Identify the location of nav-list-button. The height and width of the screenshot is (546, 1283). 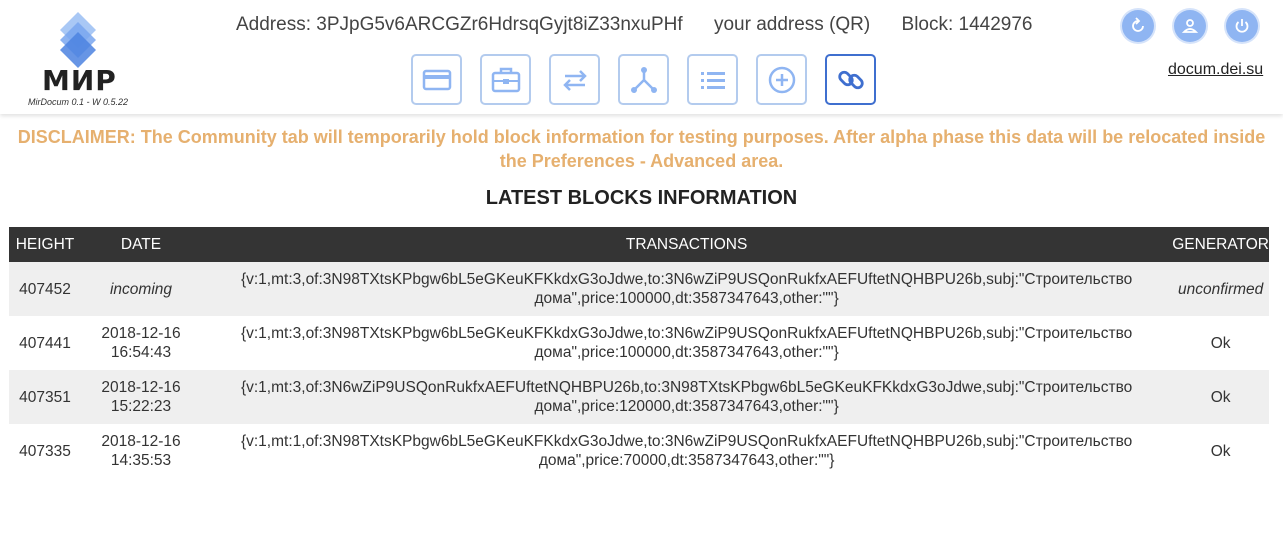
(712, 79).